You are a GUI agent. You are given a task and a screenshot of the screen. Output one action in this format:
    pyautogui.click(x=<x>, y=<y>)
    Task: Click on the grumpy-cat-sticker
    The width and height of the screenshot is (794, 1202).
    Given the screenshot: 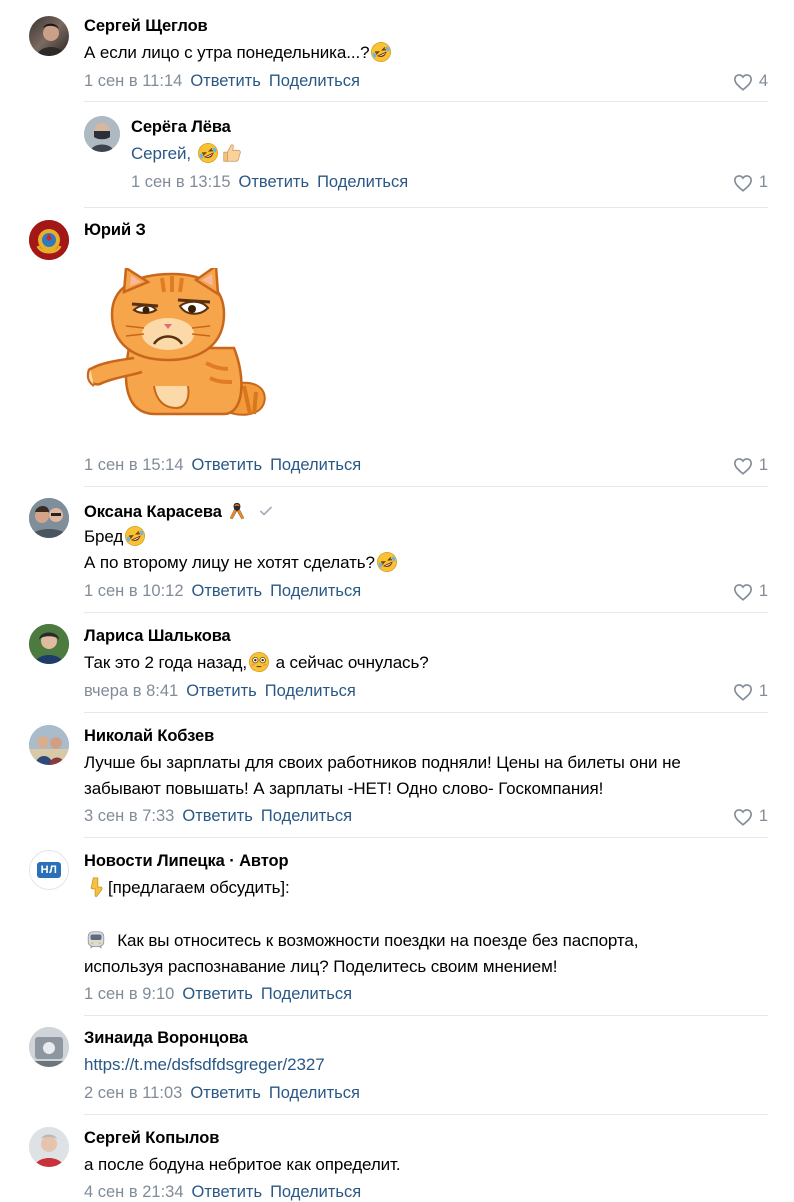 What is the action you would take?
    pyautogui.click(x=176, y=342)
    